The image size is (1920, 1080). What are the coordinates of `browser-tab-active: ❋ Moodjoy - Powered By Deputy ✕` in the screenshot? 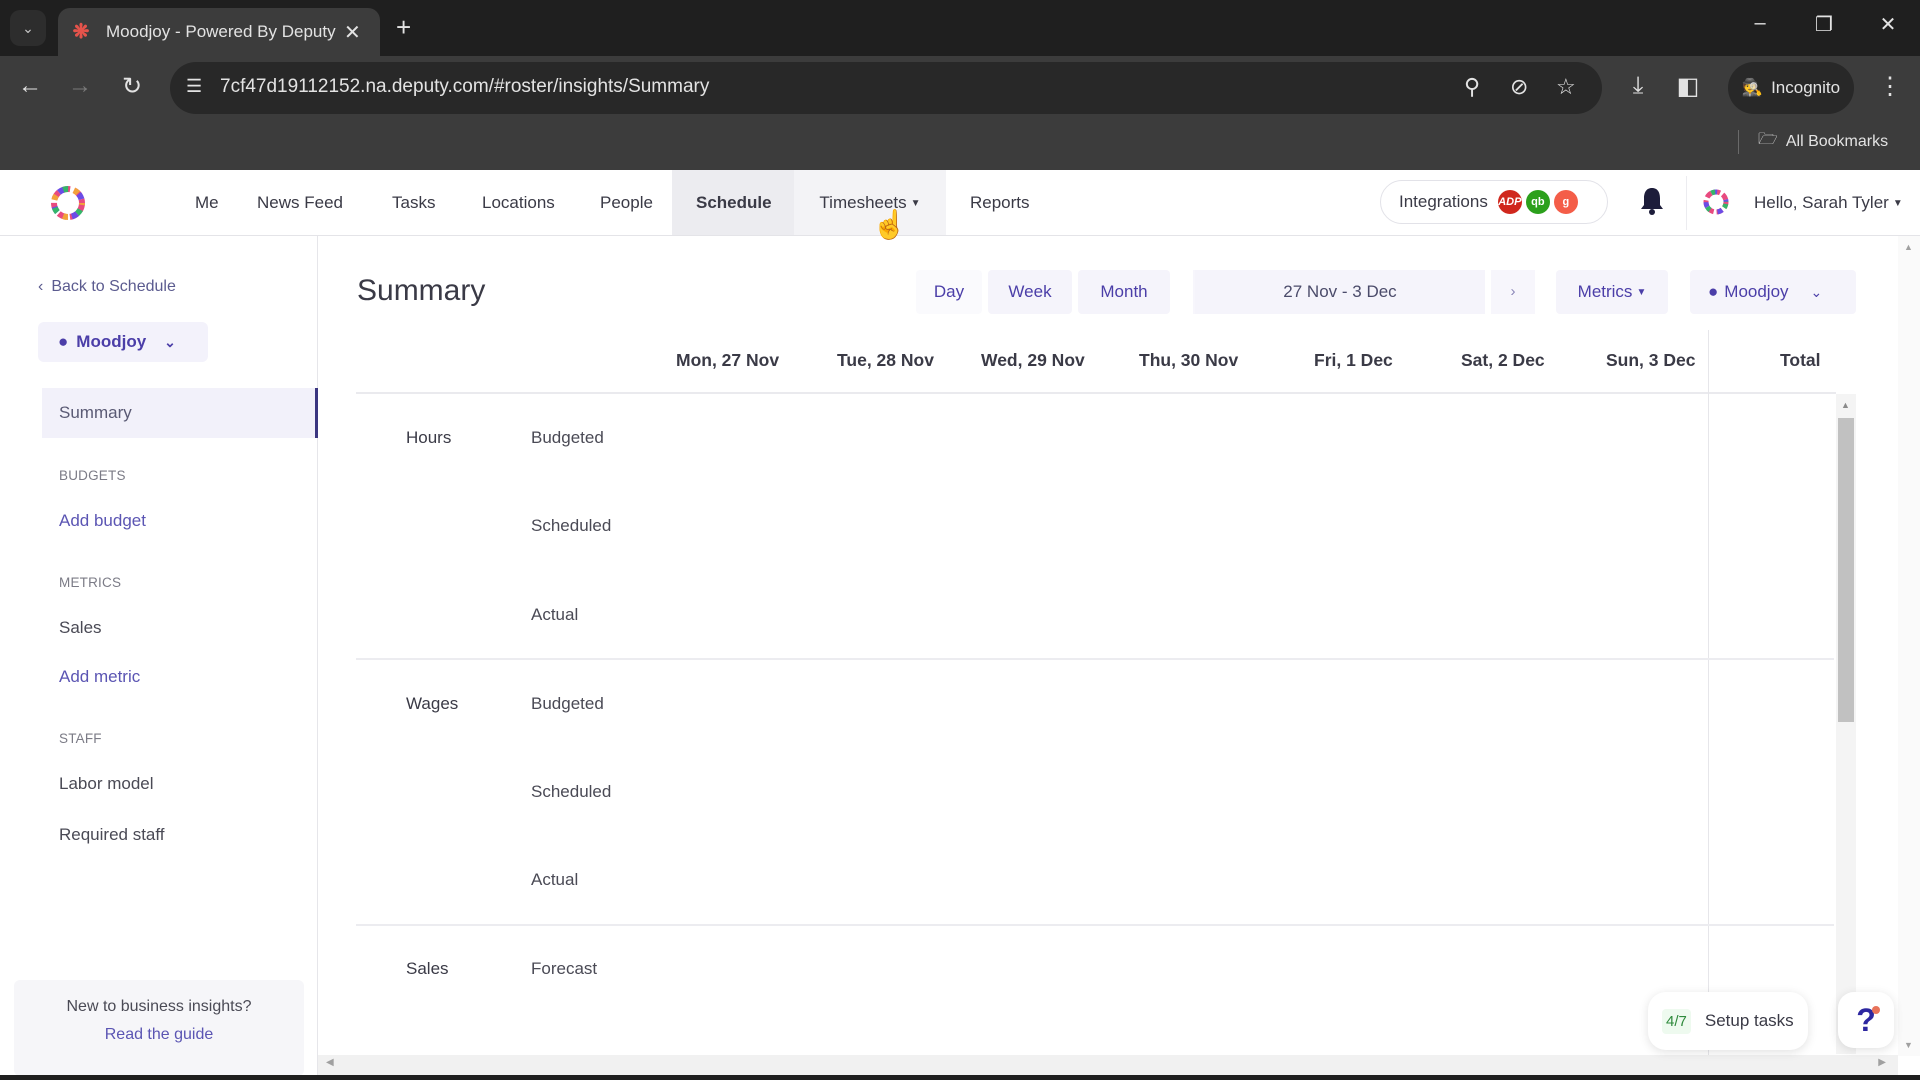 It's located at (219, 32).